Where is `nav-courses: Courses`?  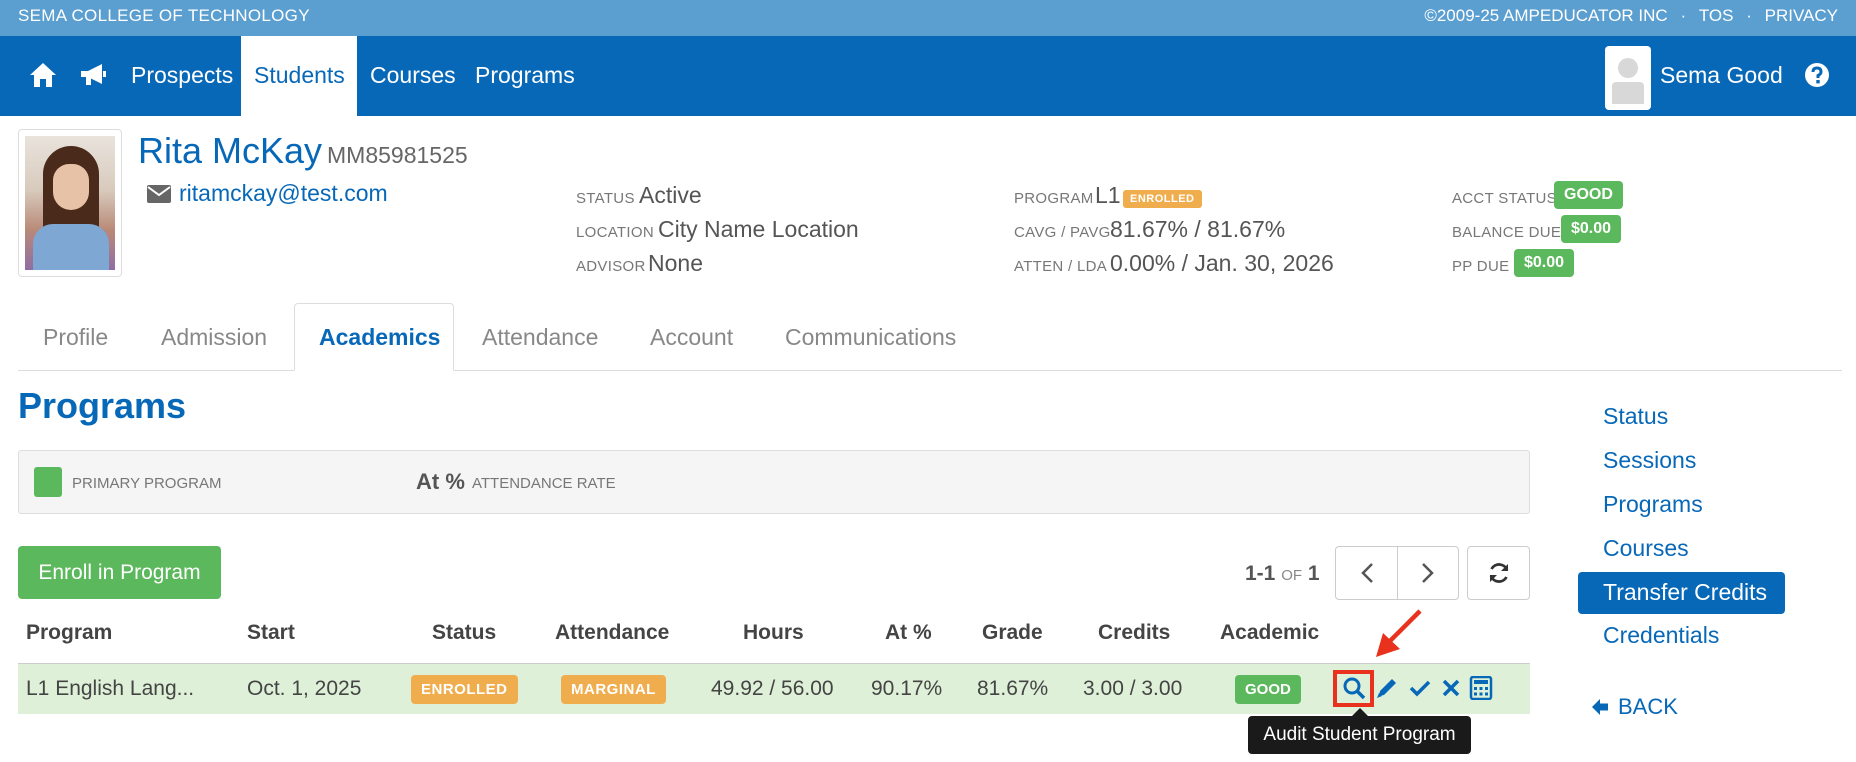 nav-courses: Courses is located at coordinates (413, 75).